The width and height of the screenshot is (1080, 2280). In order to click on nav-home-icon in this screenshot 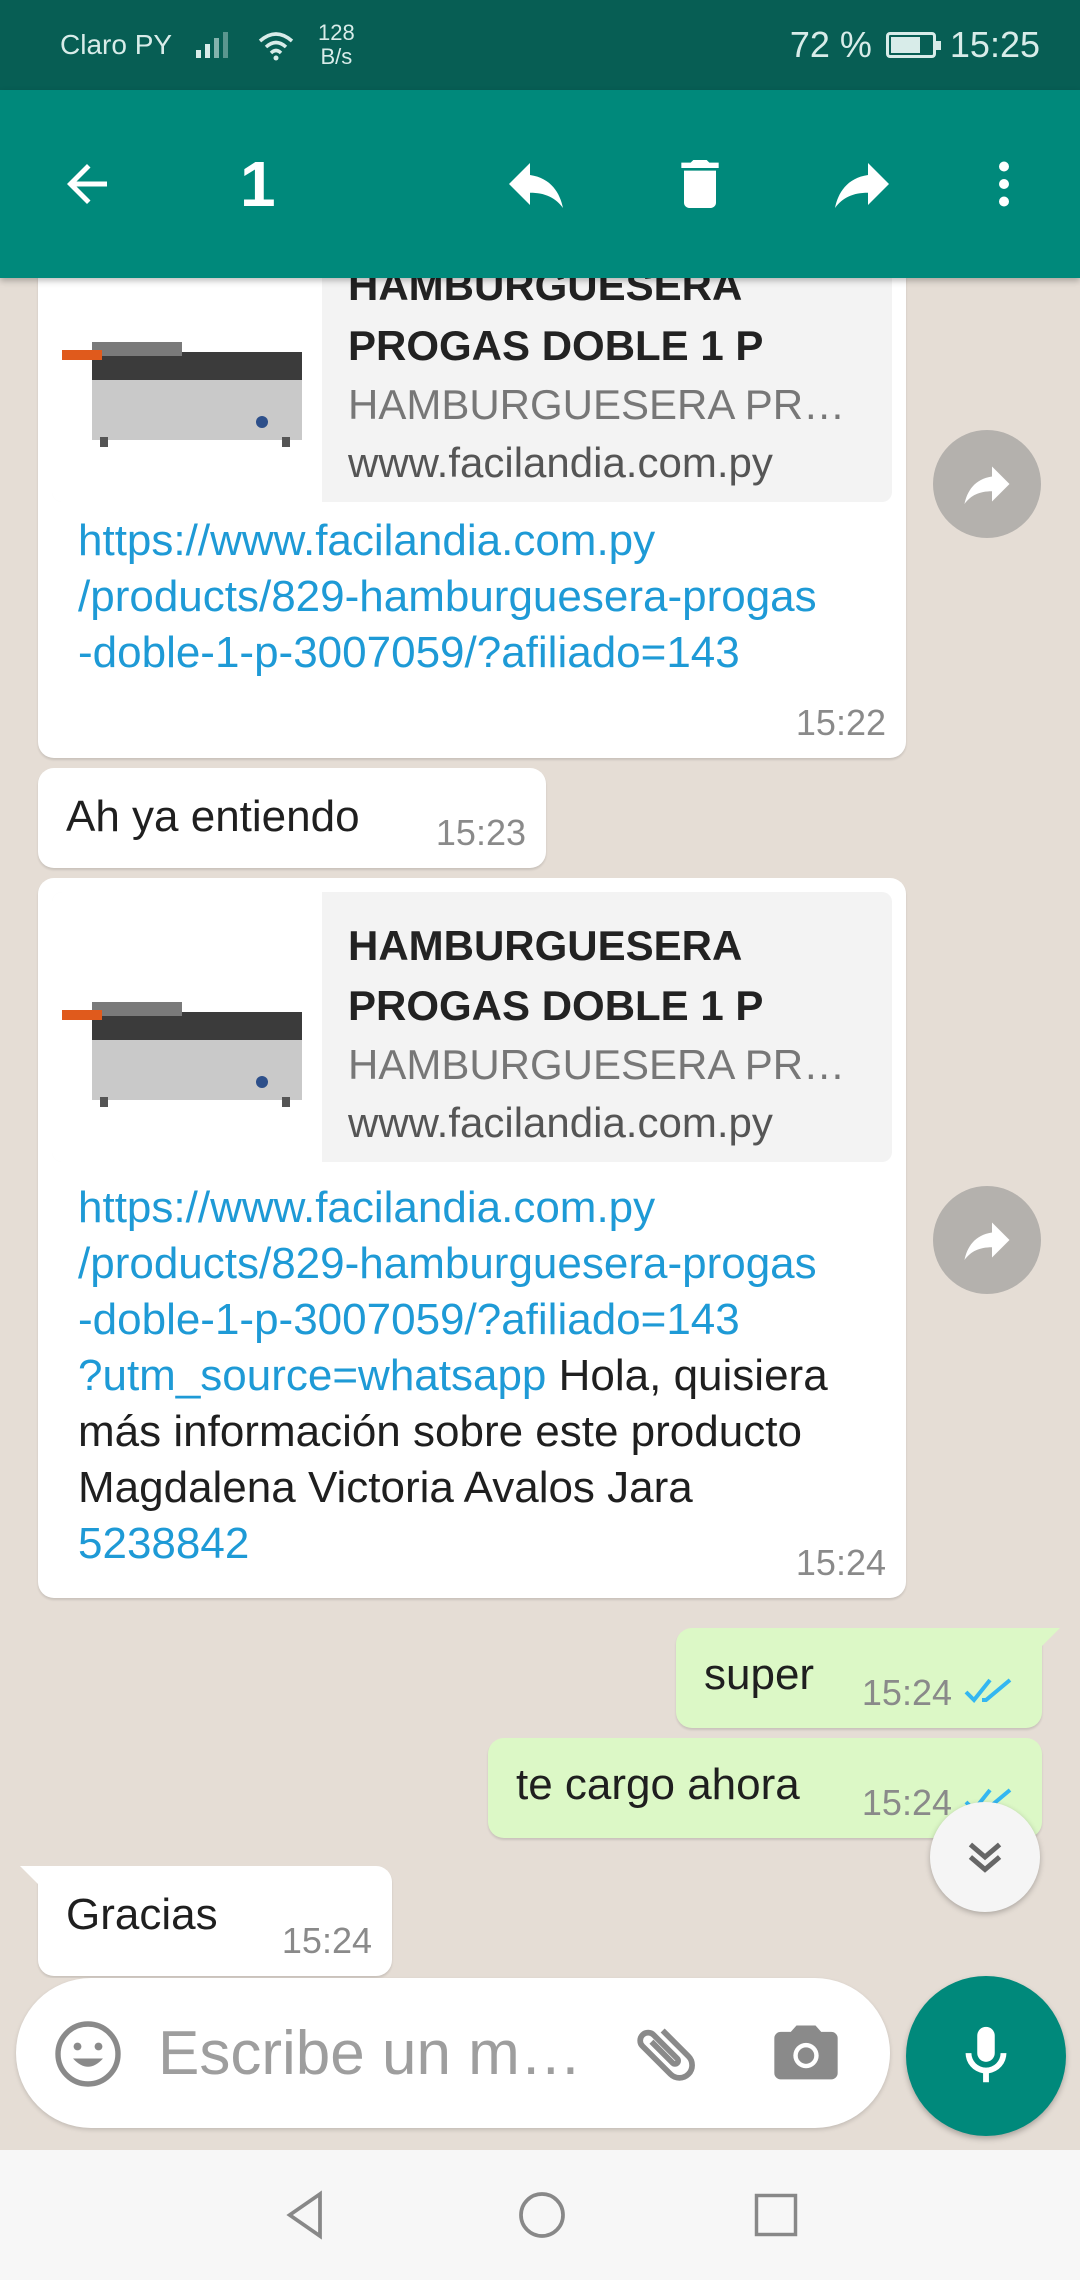, I will do `click(542, 2215)`.